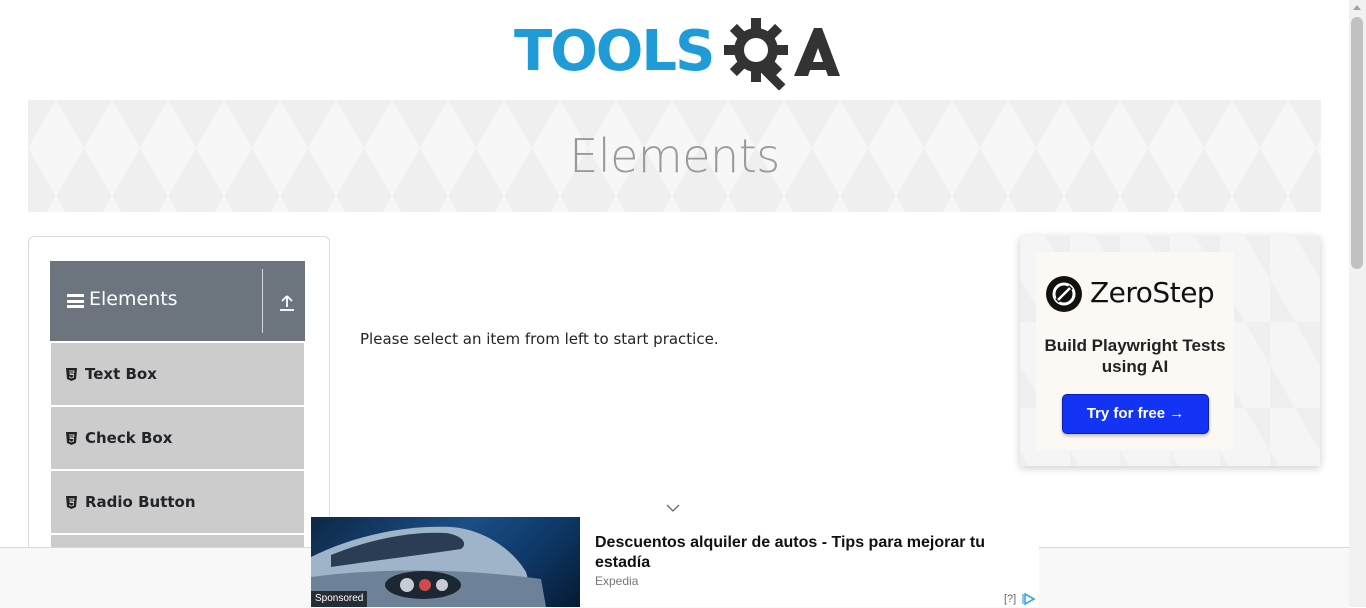  What do you see at coordinates (121, 373) in the screenshot?
I see `sidebar-item-label: Text Box` at bounding box center [121, 373].